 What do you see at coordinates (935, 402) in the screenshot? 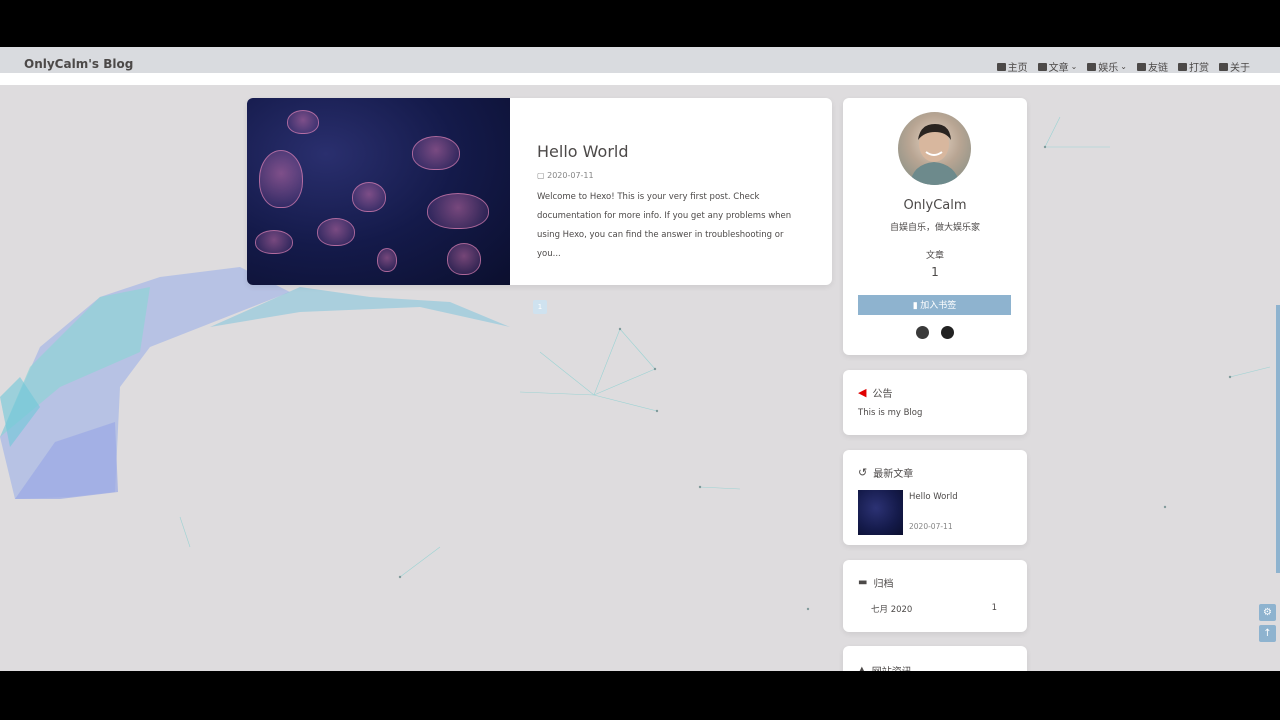
I see `announcement-card: ◀ 公告 This is my Blog` at bounding box center [935, 402].